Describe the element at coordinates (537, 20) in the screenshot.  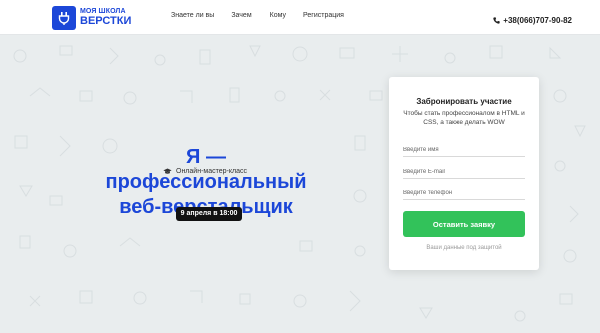
I see `phone-number: +38(066)707-90-82` at that location.